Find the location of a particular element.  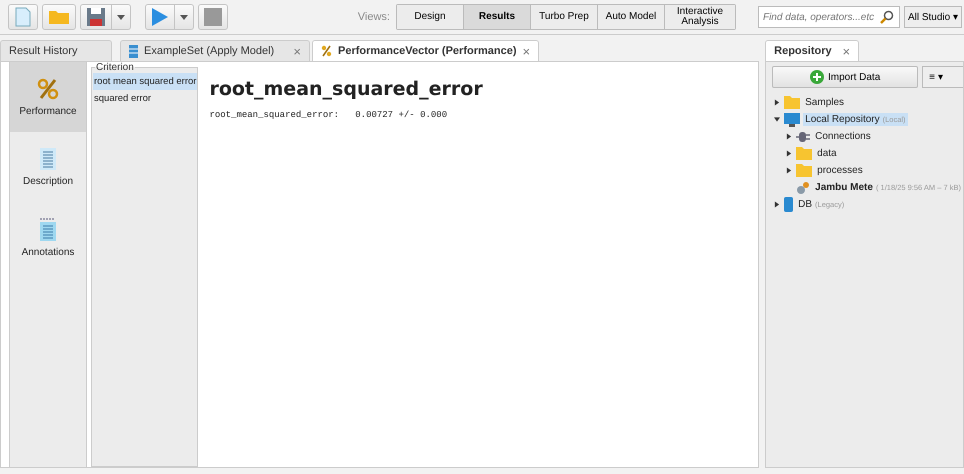

criterion-item: squared error is located at coordinates (145, 98).